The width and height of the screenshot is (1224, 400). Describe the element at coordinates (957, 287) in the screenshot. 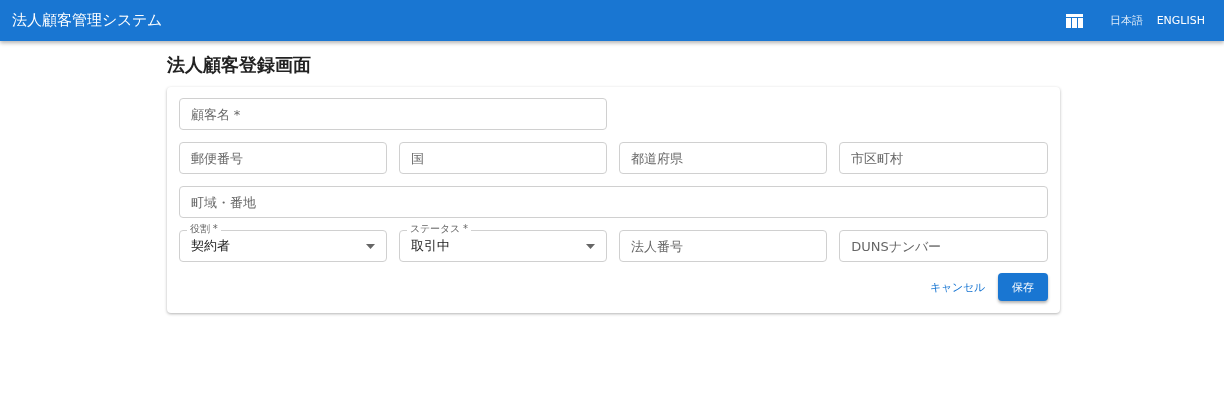

I see `cancel-button: キャンセル` at that location.